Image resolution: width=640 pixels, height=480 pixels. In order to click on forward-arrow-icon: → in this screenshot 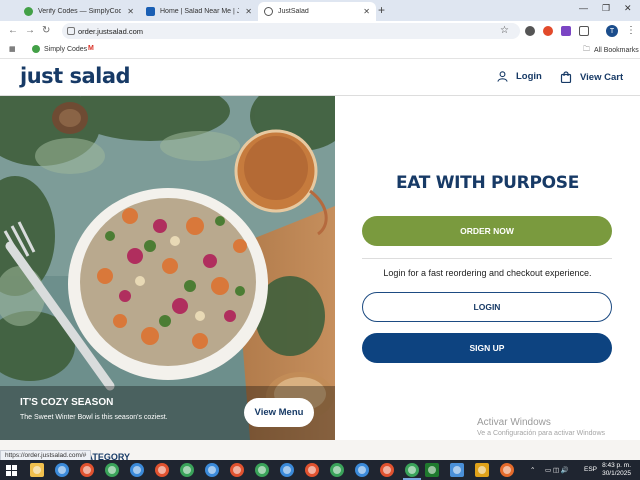, I will do `click(30, 30)`.